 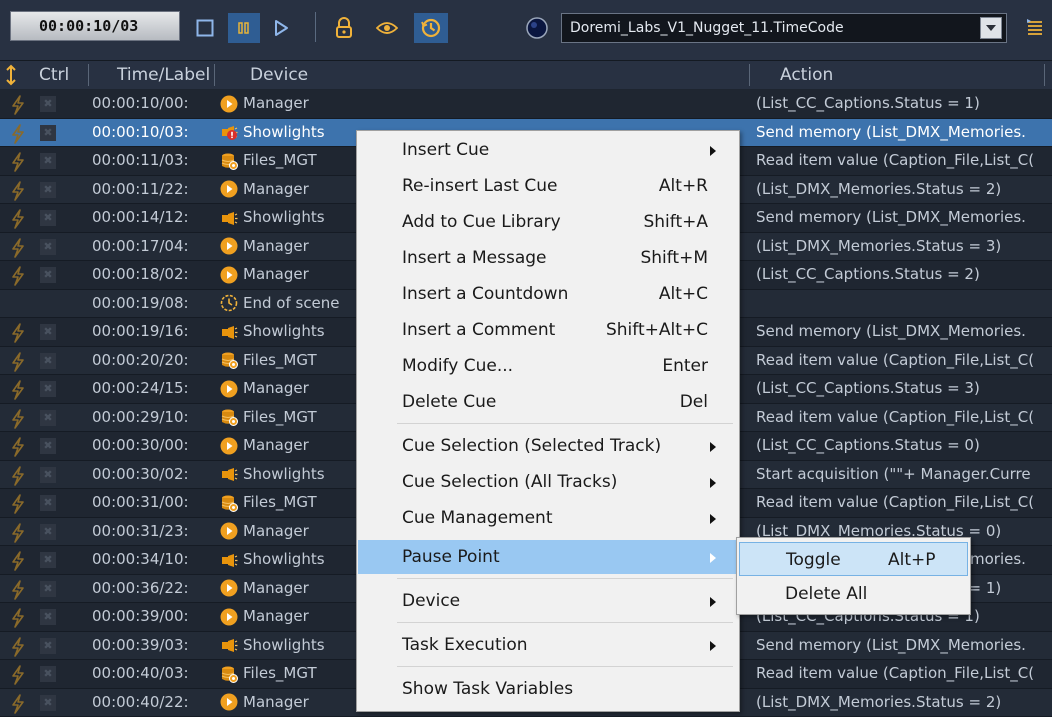 What do you see at coordinates (548, 689) in the screenshot?
I see `menu-item-show-task-variables: Show Task Variables` at bounding box center [548, 689].